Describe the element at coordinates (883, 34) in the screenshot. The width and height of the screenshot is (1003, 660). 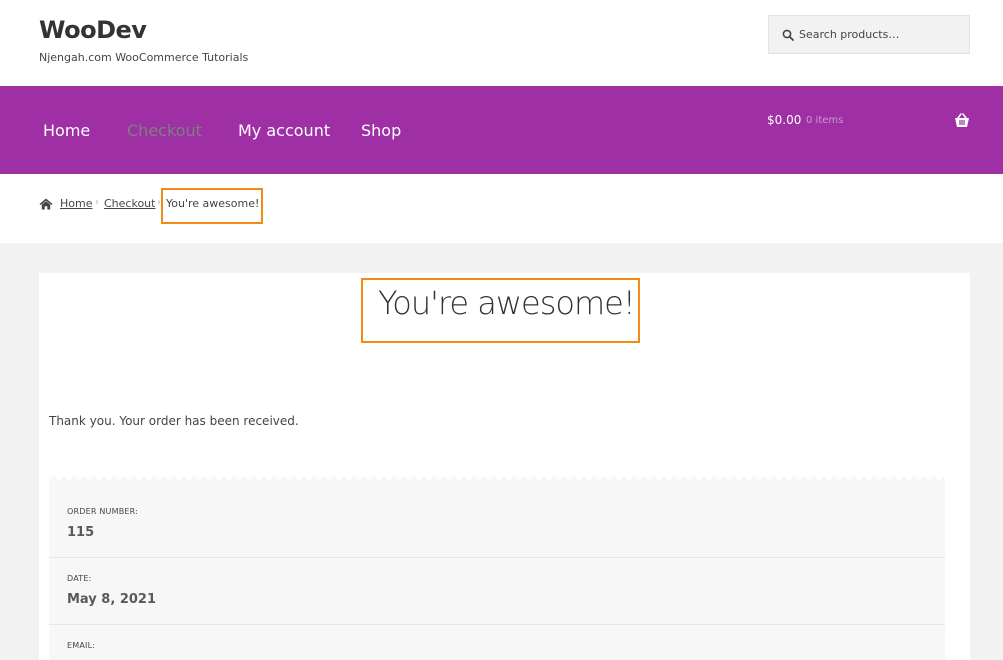
I see `search-input` at that location.